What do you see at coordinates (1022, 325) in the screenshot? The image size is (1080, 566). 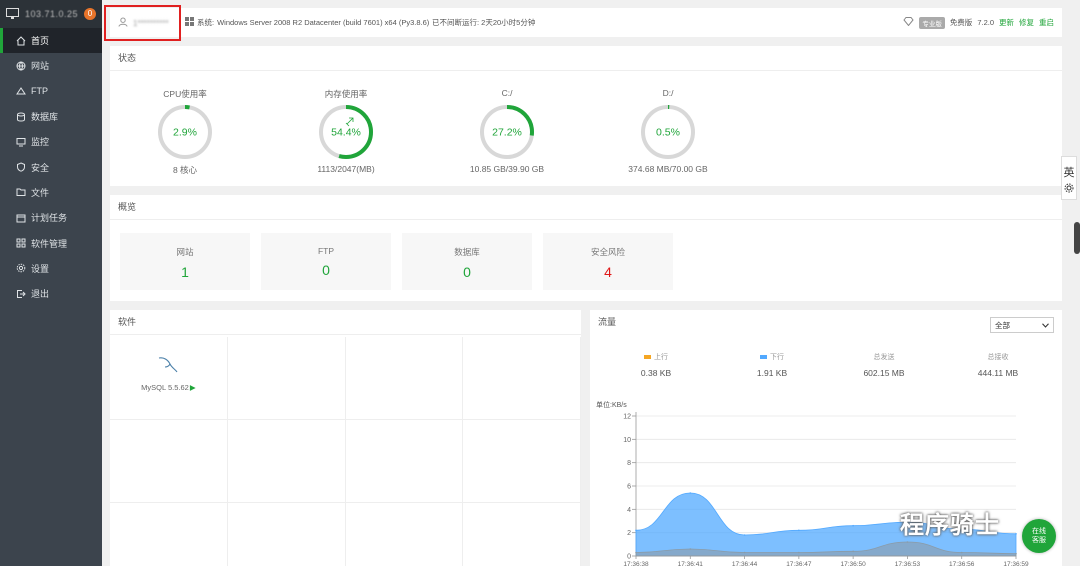 I see `traffic-filter-select: 全部` at bounding box center [1022, 325].